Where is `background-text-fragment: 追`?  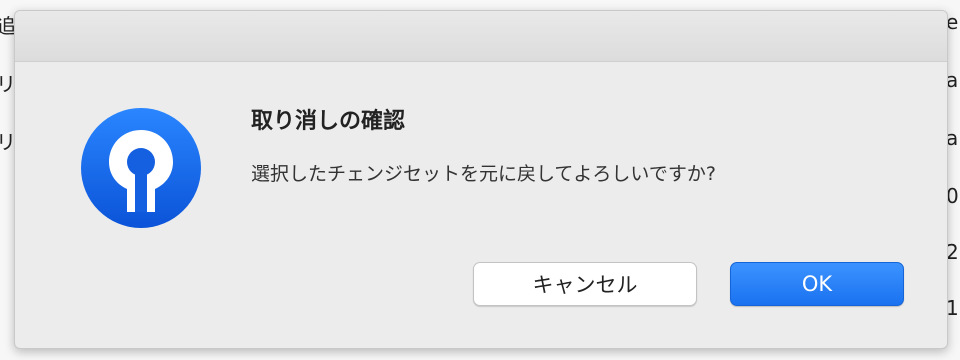 background-text-fragment: 追 is located at coordinates (7, 26).